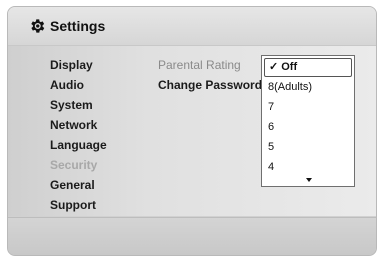 The image size is (382, 260). What do you see at coordinates (78, 125) in the screenshot?
I see `sidebar-item-network: Network` at bounding box center [78, 125].